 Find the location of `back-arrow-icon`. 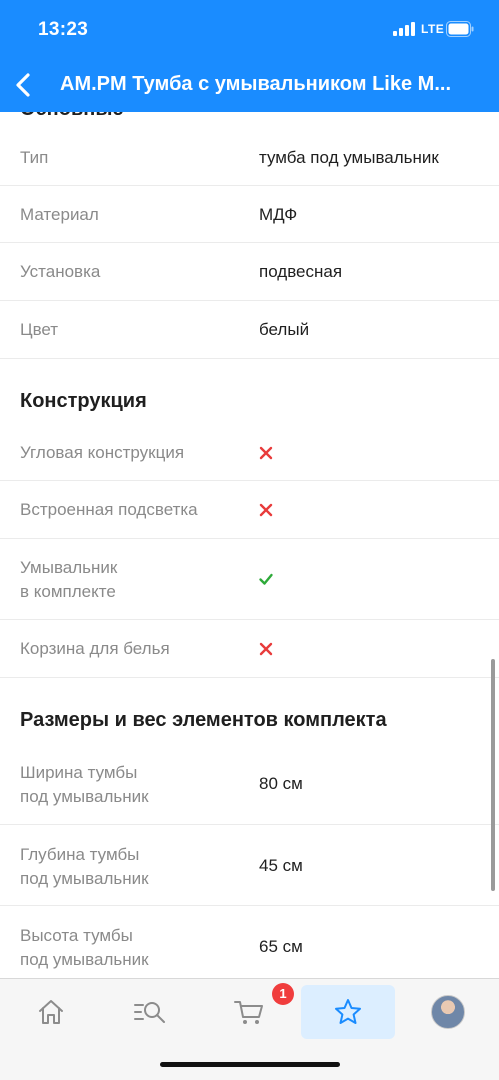

back-arrow-icon is located at coordinates (23, 85).